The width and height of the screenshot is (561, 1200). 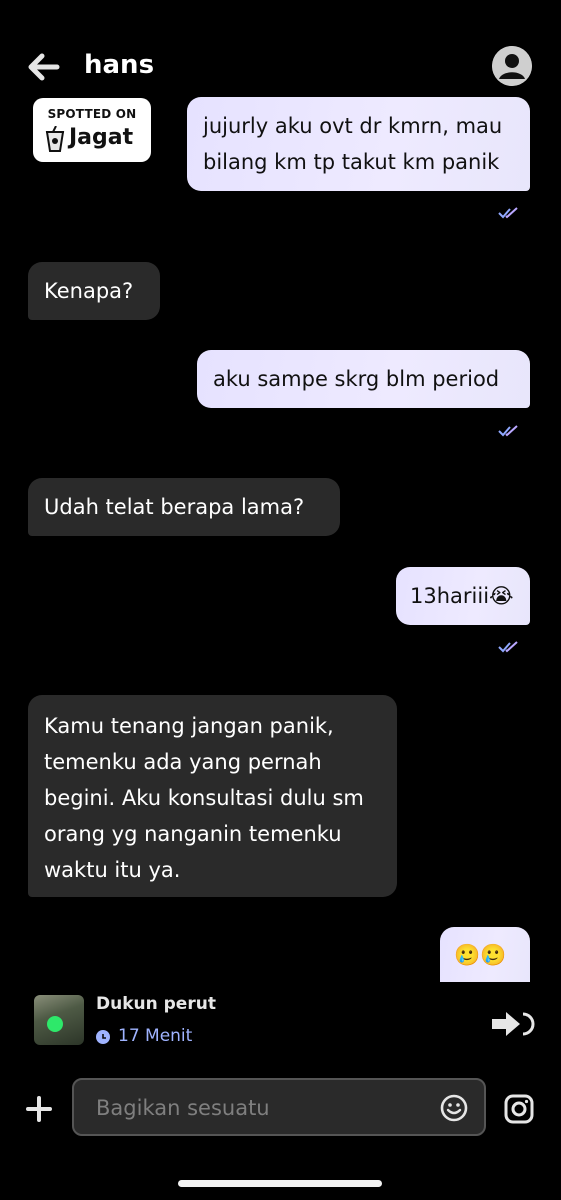 I want to click on message-bubble-incoming: Kenapa?, so click(x=94, y=291).